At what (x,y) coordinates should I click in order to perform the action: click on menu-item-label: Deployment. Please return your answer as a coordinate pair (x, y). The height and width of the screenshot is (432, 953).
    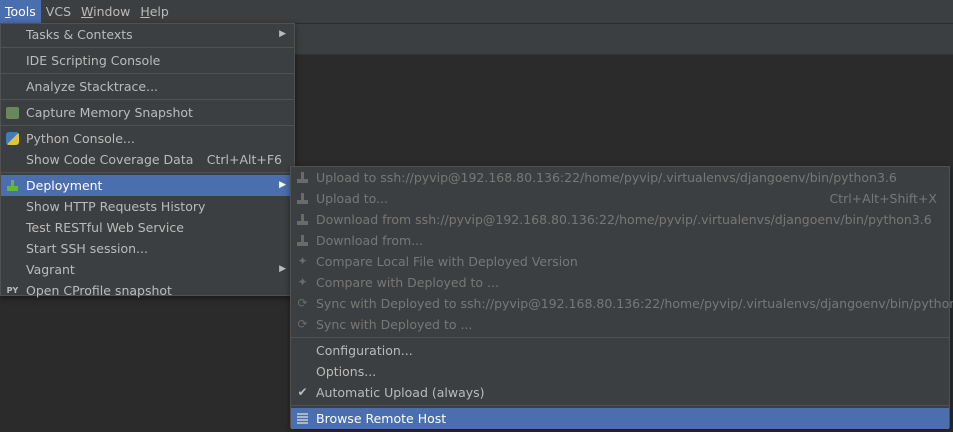
    Looking at the image, I should click on (64, 185).